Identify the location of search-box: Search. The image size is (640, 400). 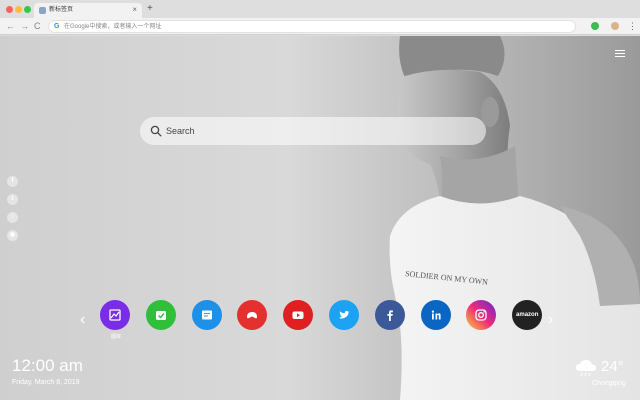
(313, 131).